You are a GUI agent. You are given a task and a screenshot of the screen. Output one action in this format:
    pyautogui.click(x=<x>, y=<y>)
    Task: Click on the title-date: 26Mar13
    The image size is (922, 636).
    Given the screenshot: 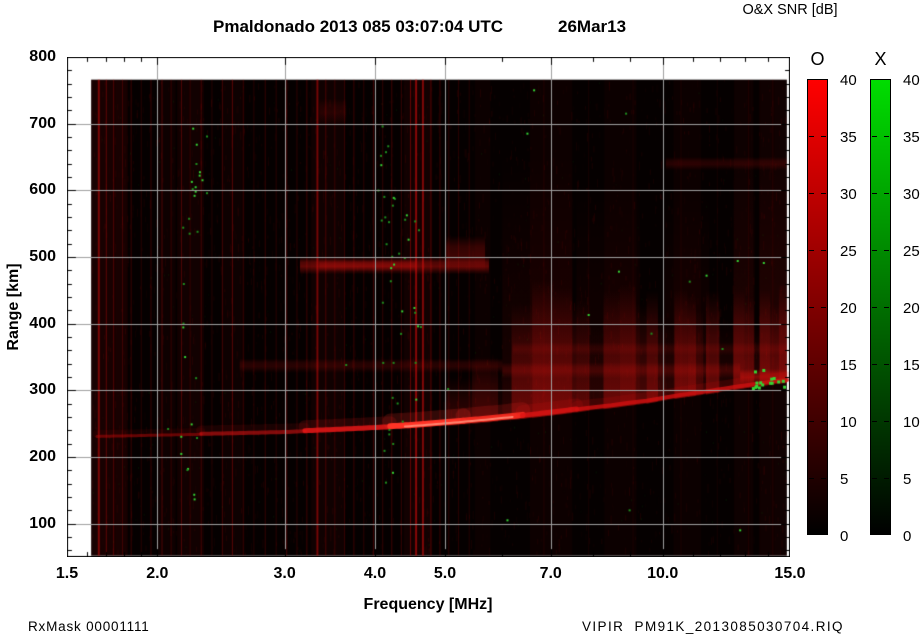 What is the action you would take?
    pyautogui.click(x=592, y=26)
    